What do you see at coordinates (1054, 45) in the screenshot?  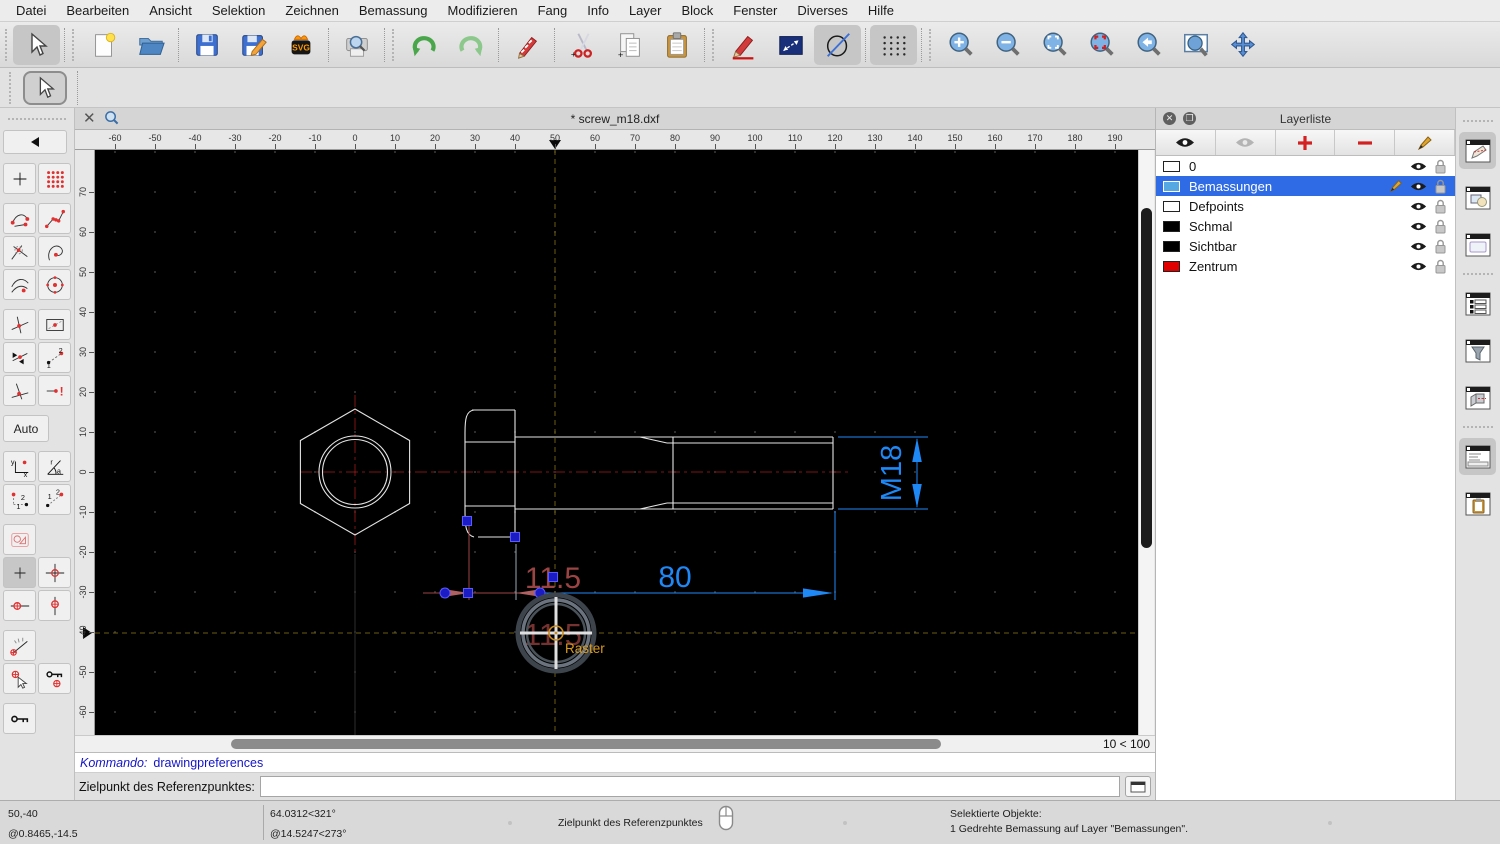 I see `zoom-auto-button` at bounding box center [1054, 45].